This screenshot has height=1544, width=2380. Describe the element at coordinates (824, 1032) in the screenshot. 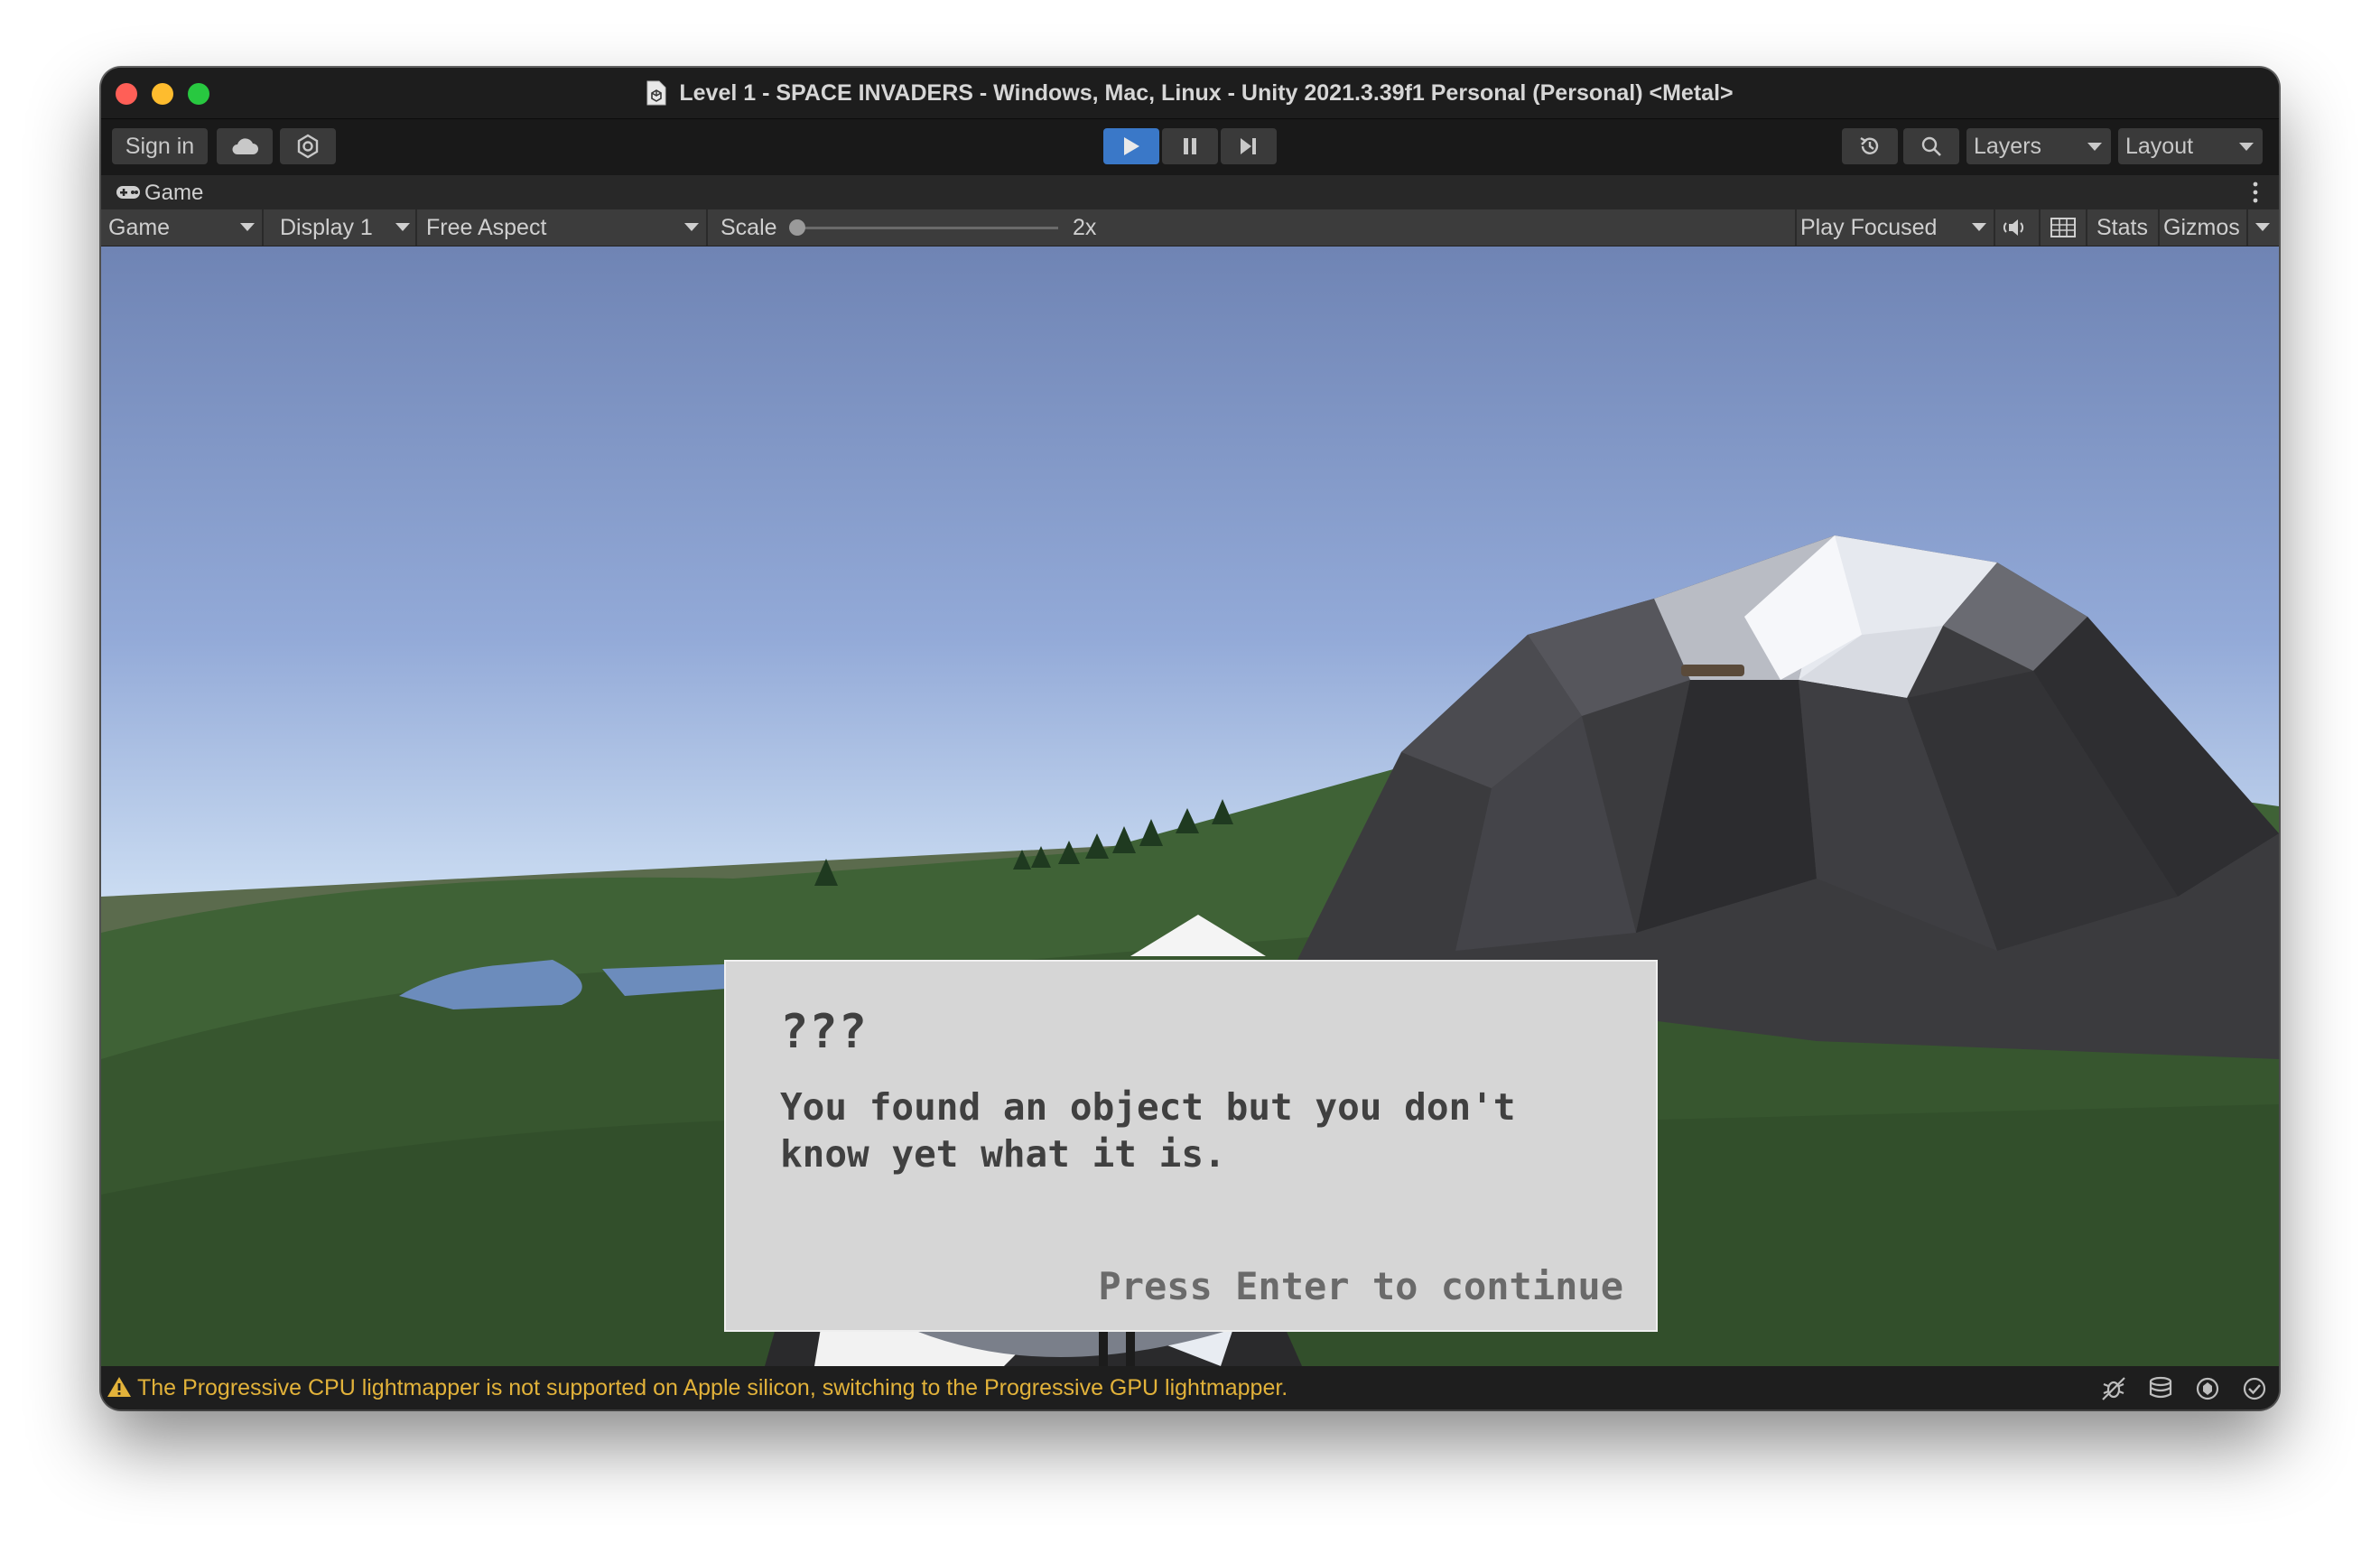

I see `dialog-speaker-name: ???` at that location.